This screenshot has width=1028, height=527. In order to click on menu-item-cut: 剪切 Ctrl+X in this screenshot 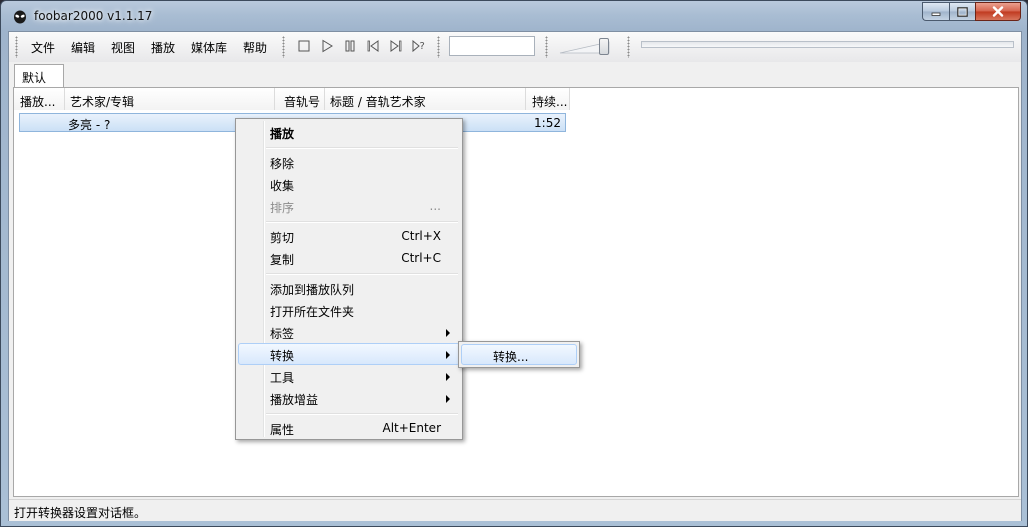, I will do `click(349, 236)`.